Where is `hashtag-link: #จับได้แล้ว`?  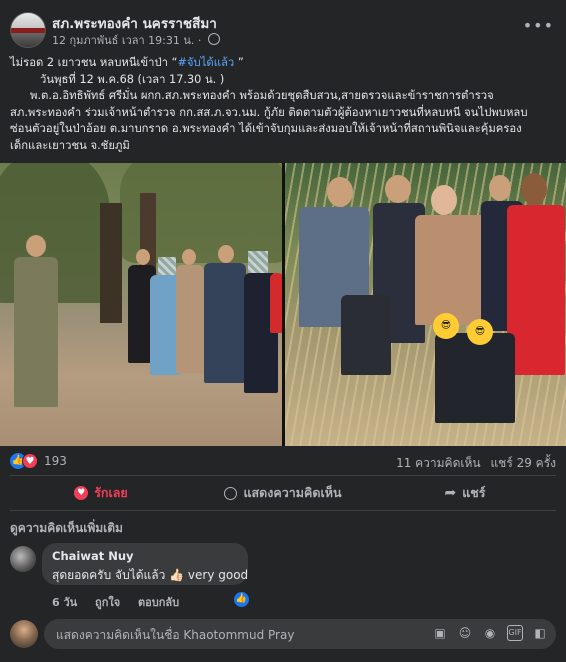 hashtag-link: #จับได้แล้ว is located at coordinates (205, 62).